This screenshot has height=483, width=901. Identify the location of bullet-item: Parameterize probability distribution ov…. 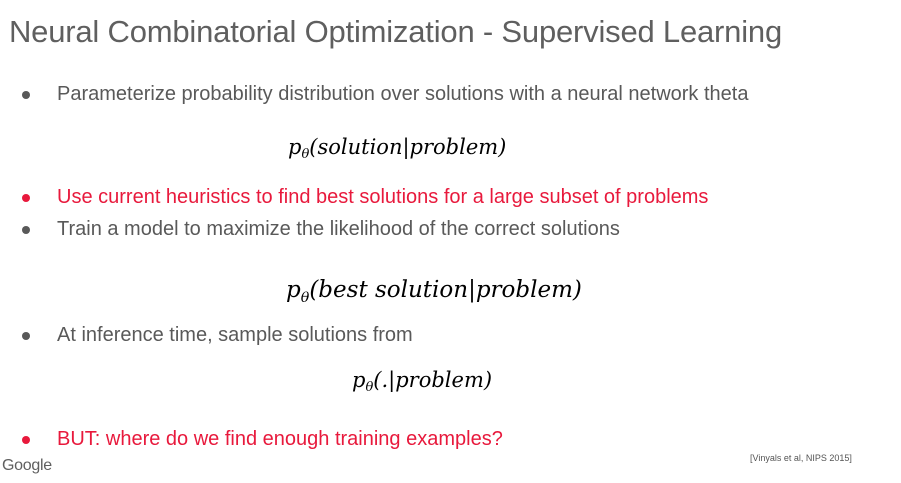
(385, 94).